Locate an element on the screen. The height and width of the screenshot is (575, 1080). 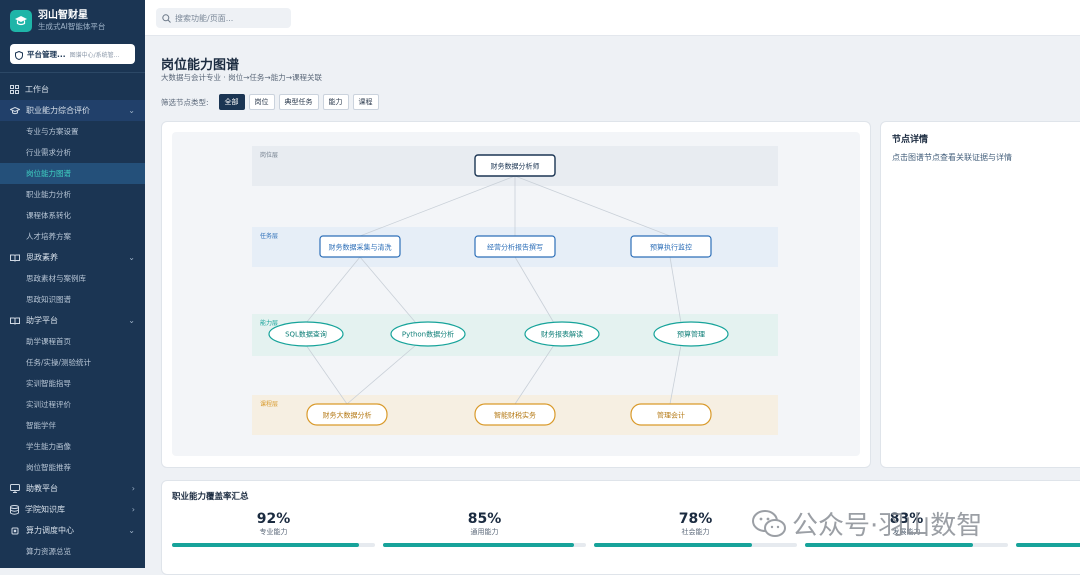
sidebar-item-label: 助学平台 is located at coordinates (42, 320).